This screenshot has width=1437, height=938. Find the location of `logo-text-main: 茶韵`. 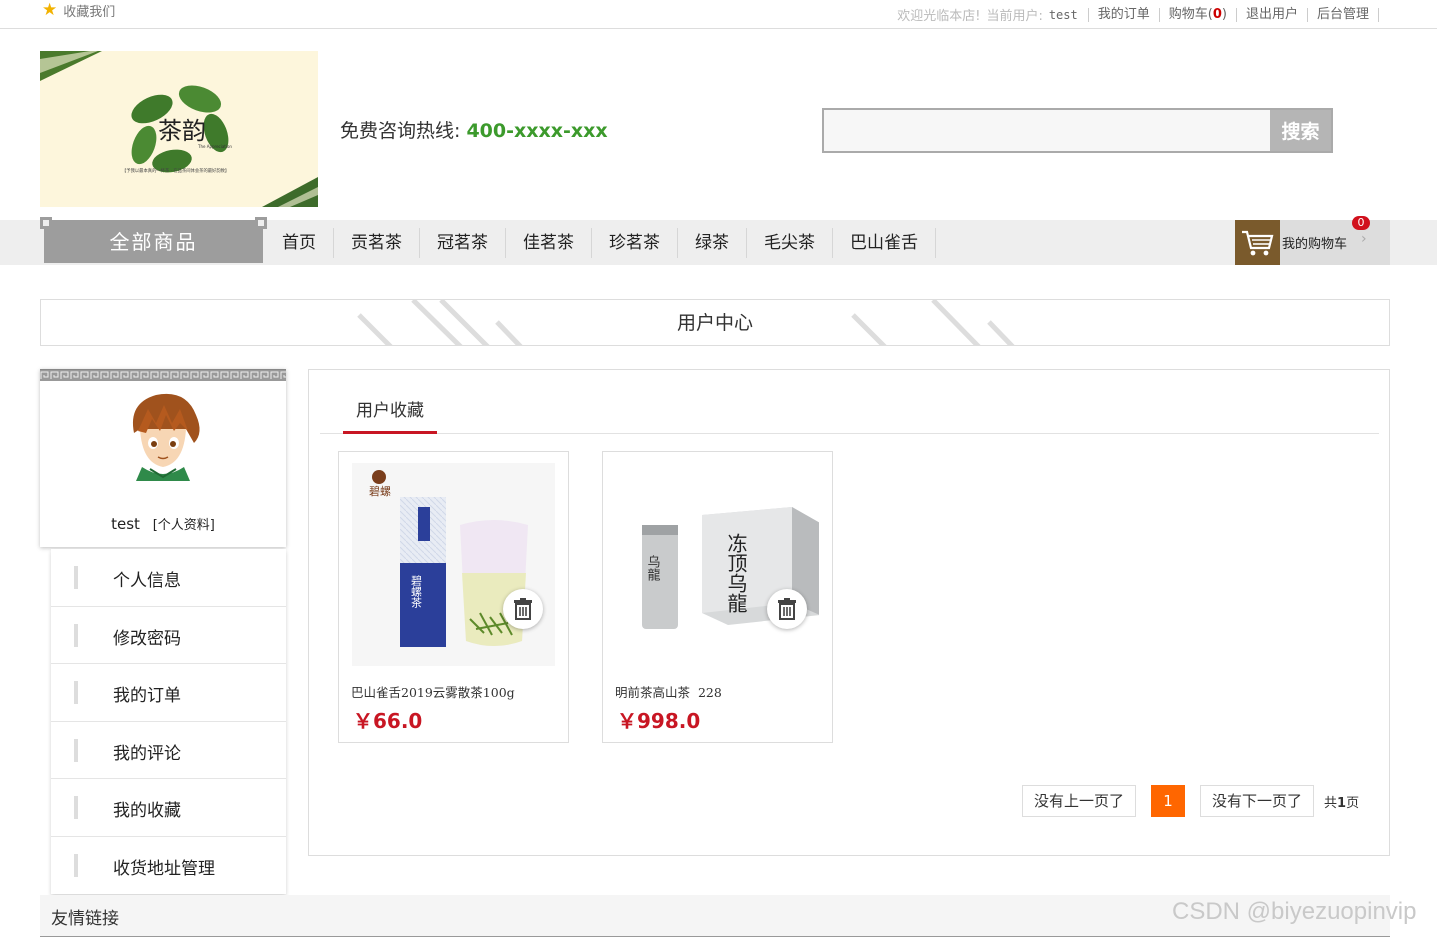

logo-text-main: 茶韵 is located at coordinates (182, 131).